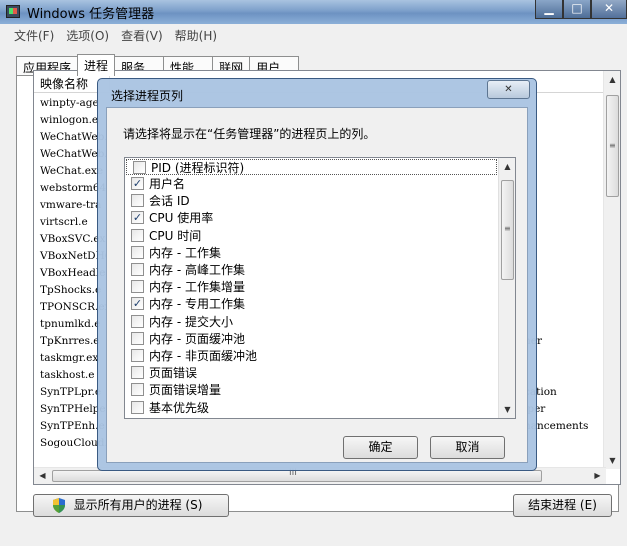  What do you see at coordinates (197, 270) in the screenshot?
I see `column-option-label: 内存 - 高峰工作集` at bounding box center [197, 270].